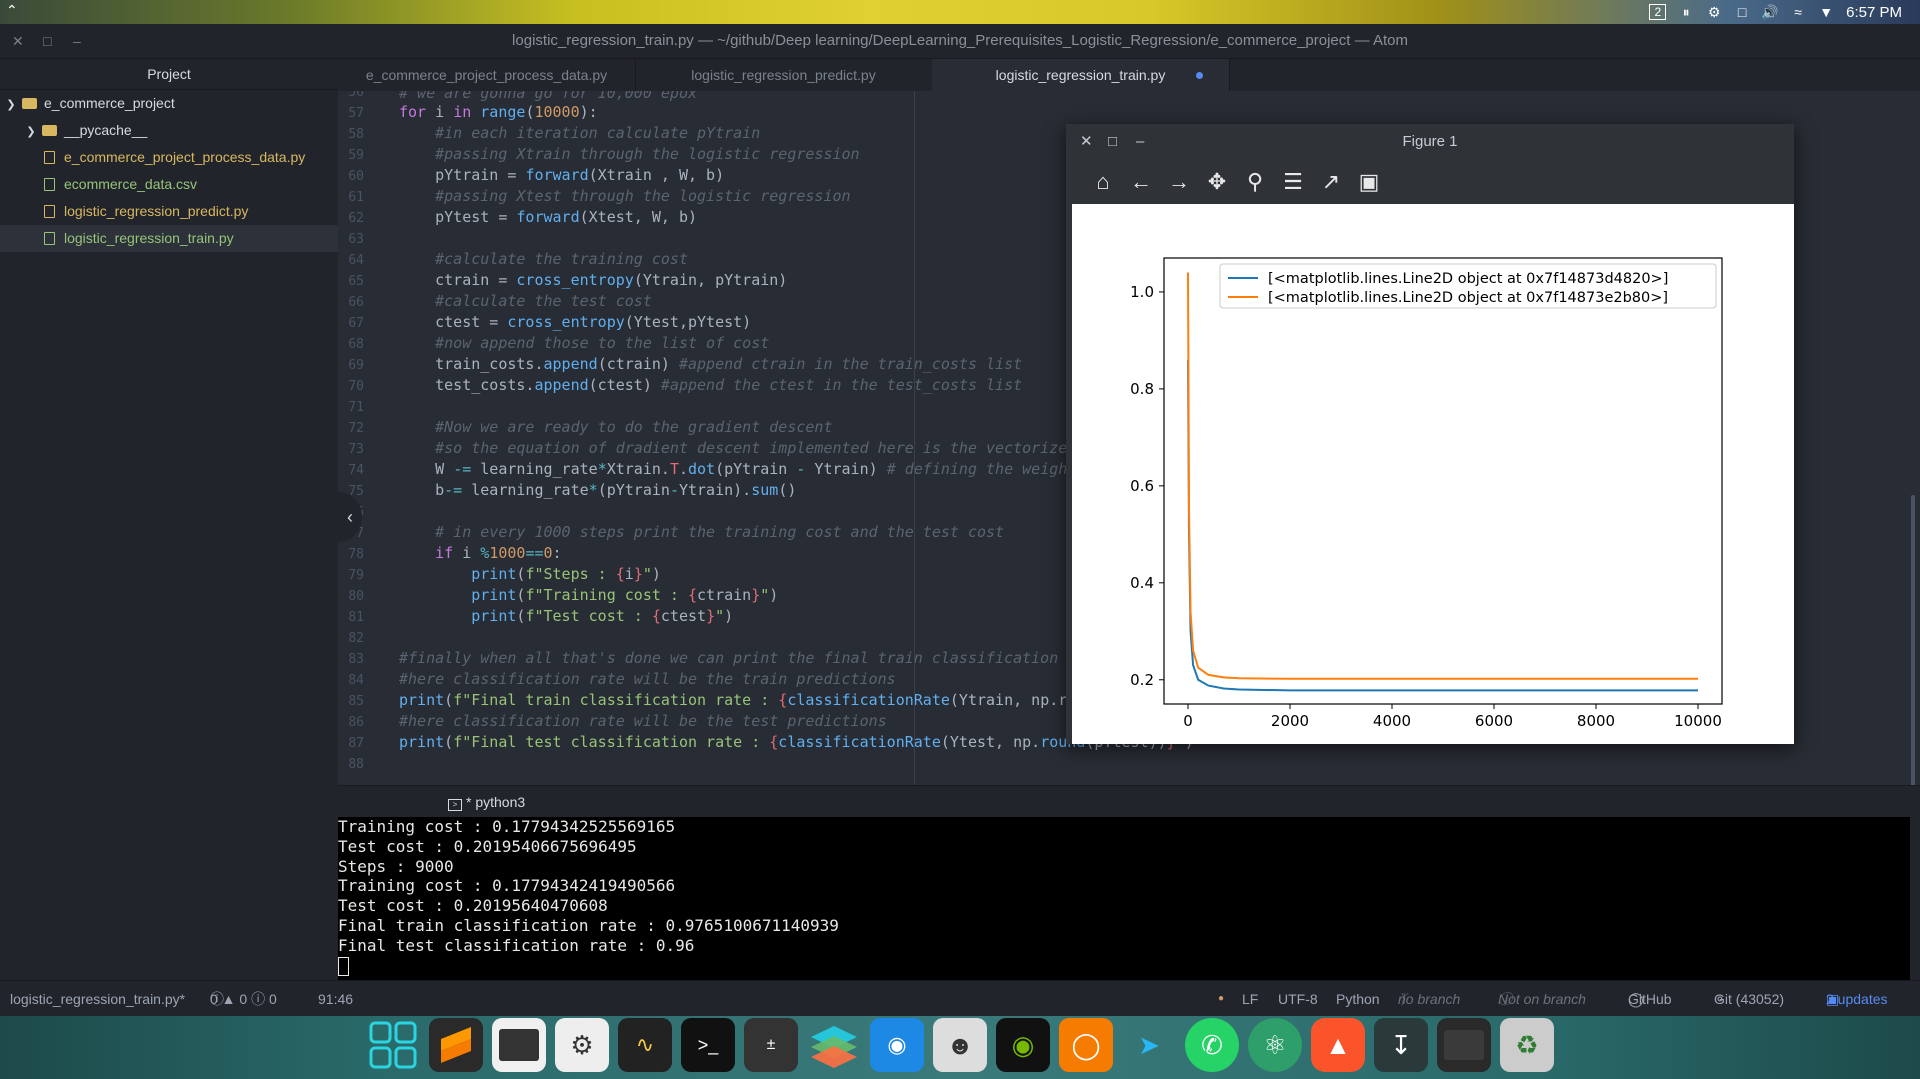 The image size is (1920, 1079). I want to click on terminal-tab: > * python3, so click(486, 802).